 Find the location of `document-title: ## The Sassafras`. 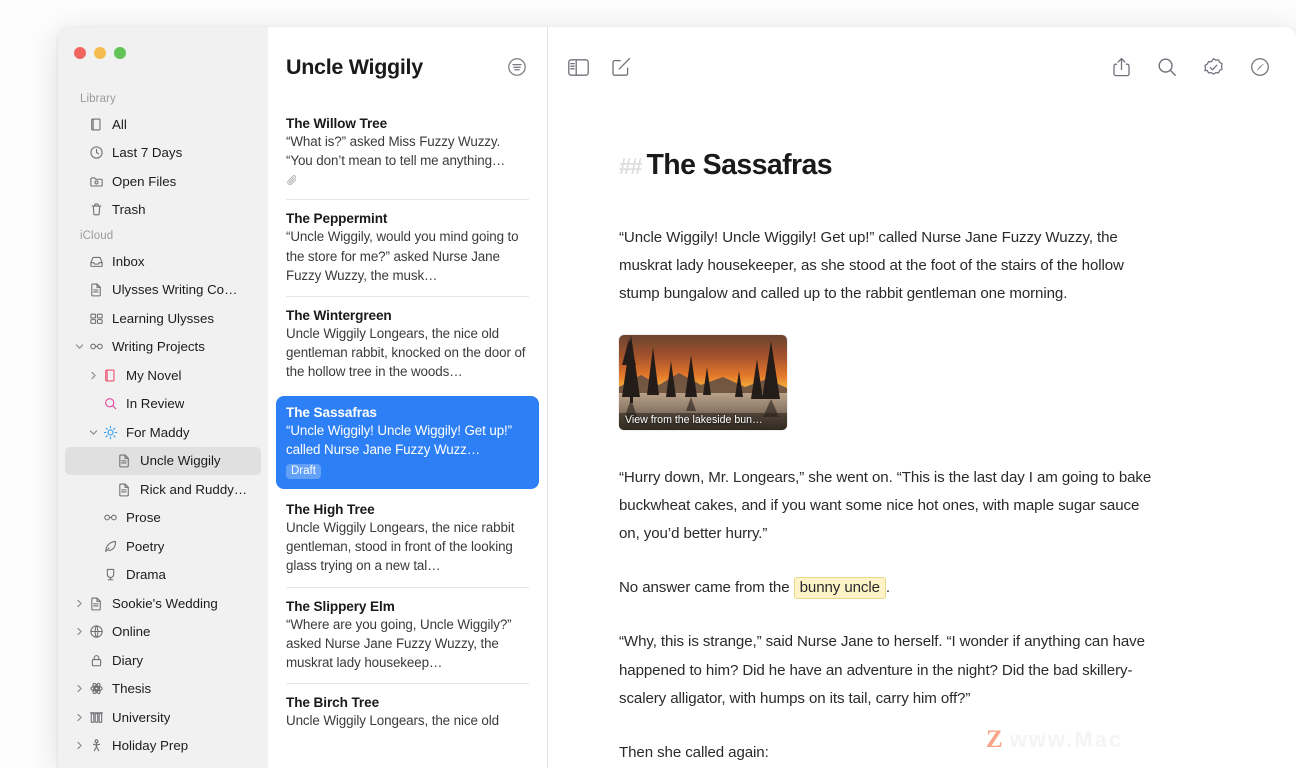

document-title: ## The Sassafras is located at coordinates (899, 165).